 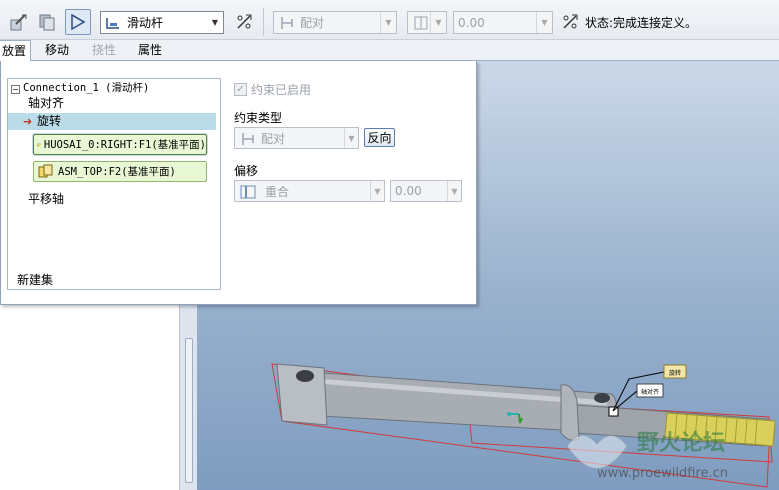 I want to click on reference-1: HUOSAI_0:RIGHT:F1(基准平面), so click(x=120, y=144).